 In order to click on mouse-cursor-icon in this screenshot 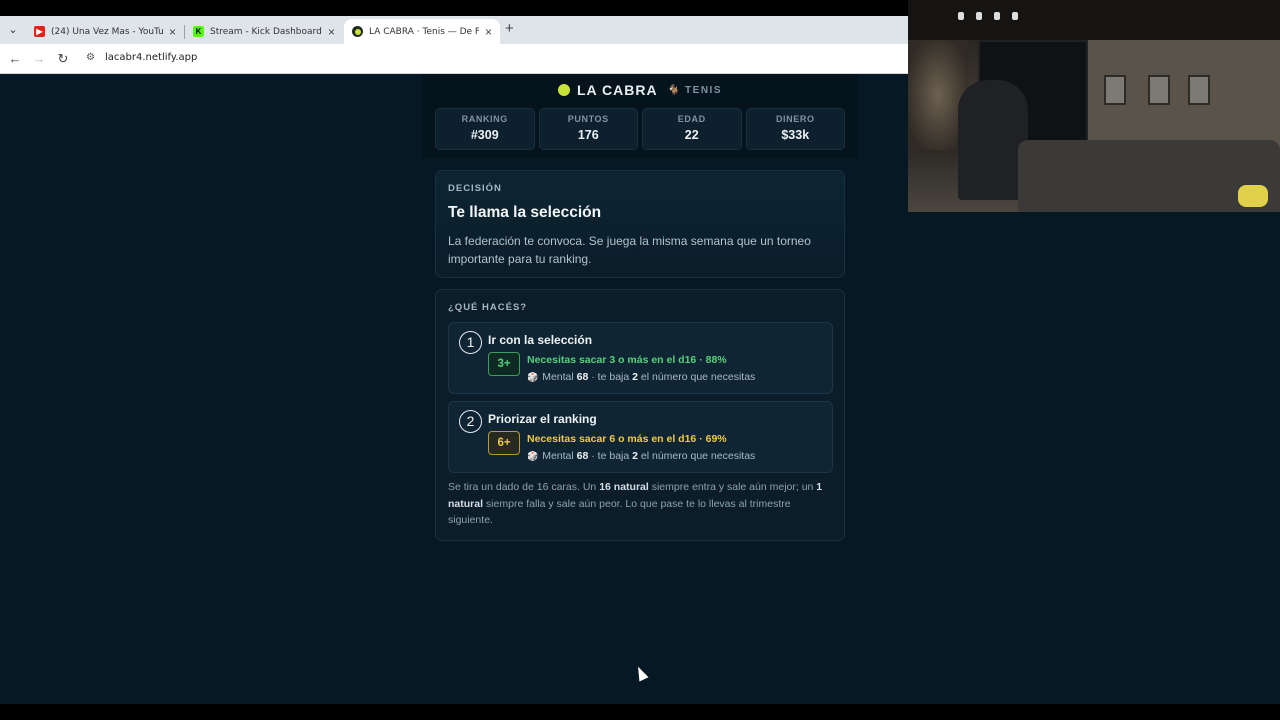, I will do `click(641, 673)`.